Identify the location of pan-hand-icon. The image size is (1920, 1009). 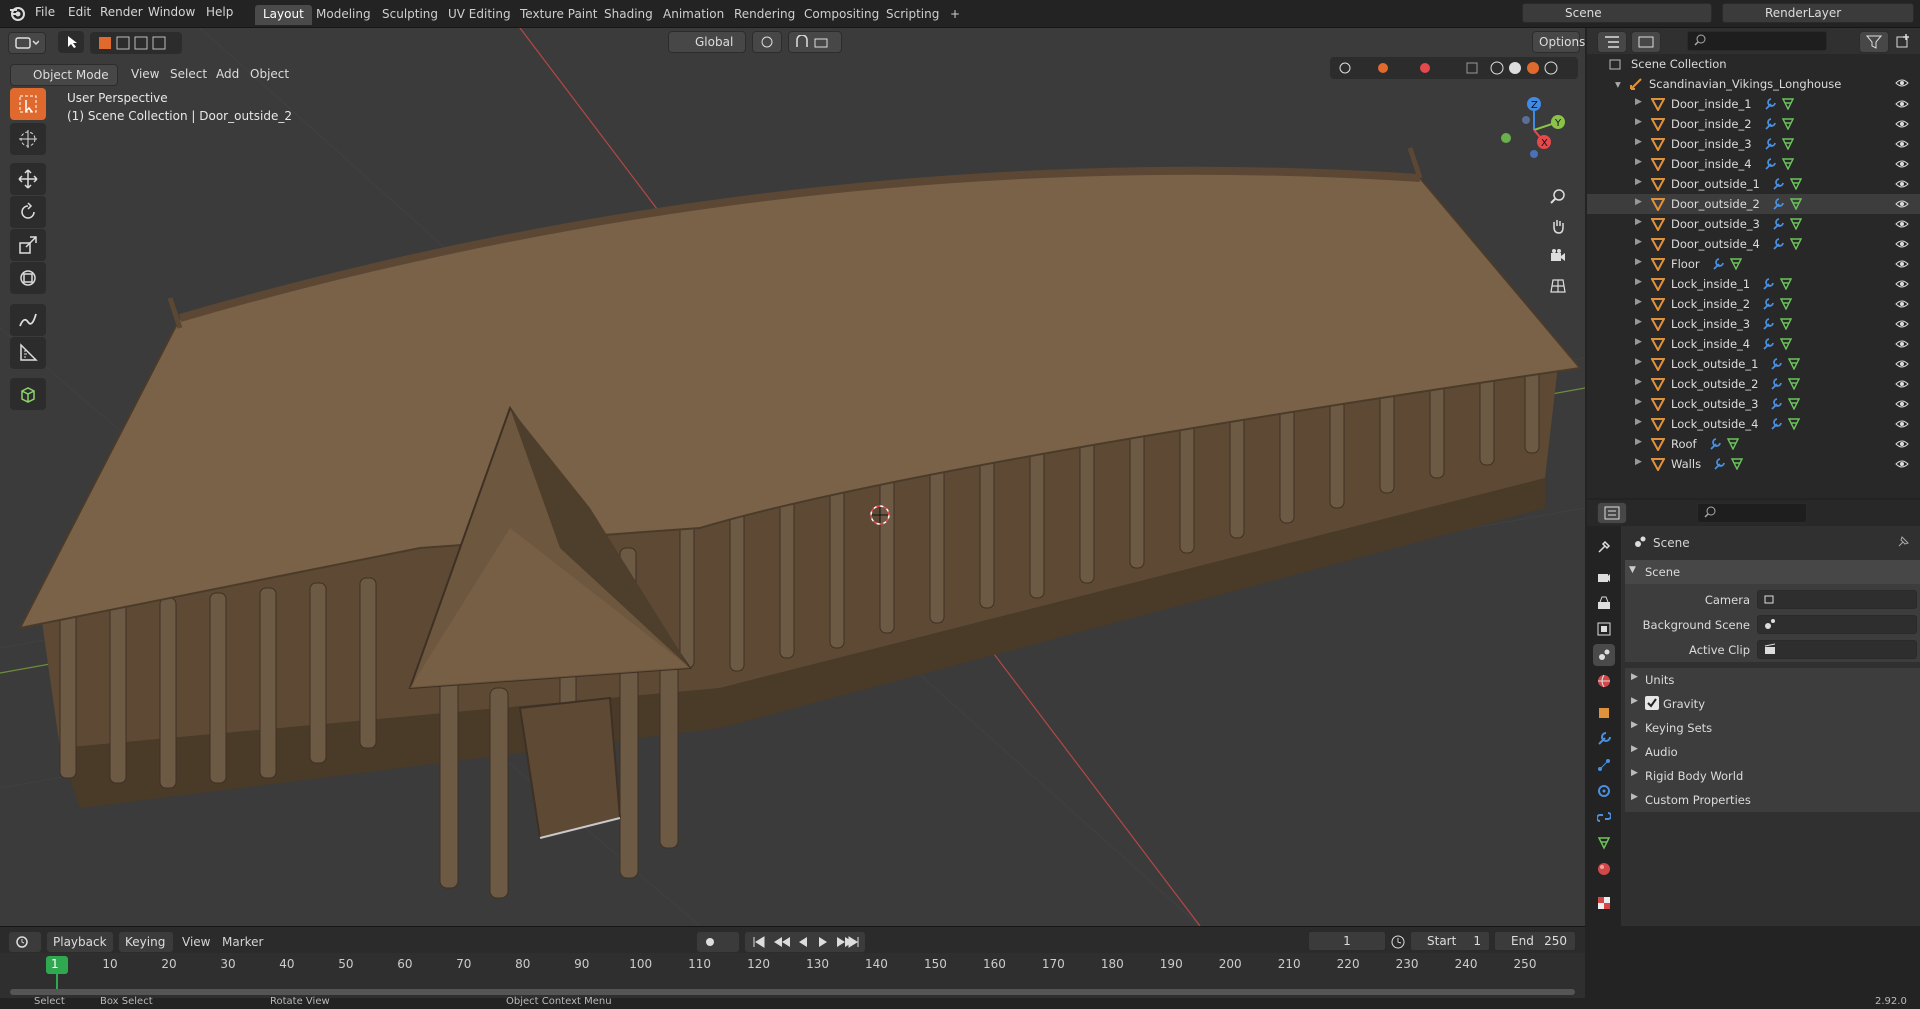
(1558, 226).